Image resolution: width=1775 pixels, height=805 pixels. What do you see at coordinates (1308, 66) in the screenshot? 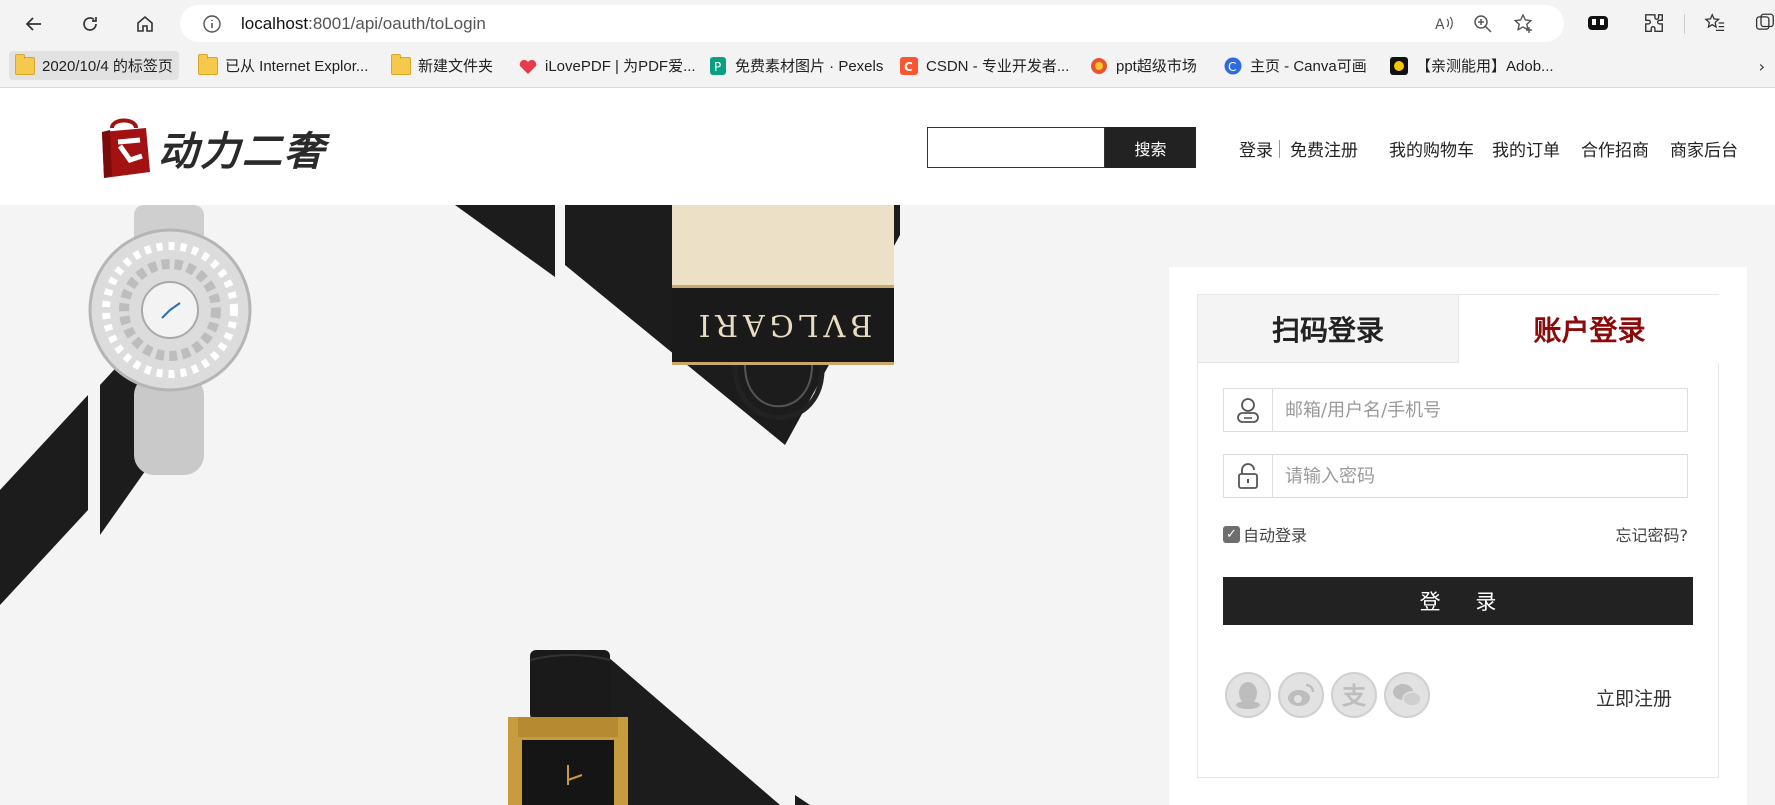
I see `bookmark-label: 主页 - Canva可画` at bounding box center [1308, 66].